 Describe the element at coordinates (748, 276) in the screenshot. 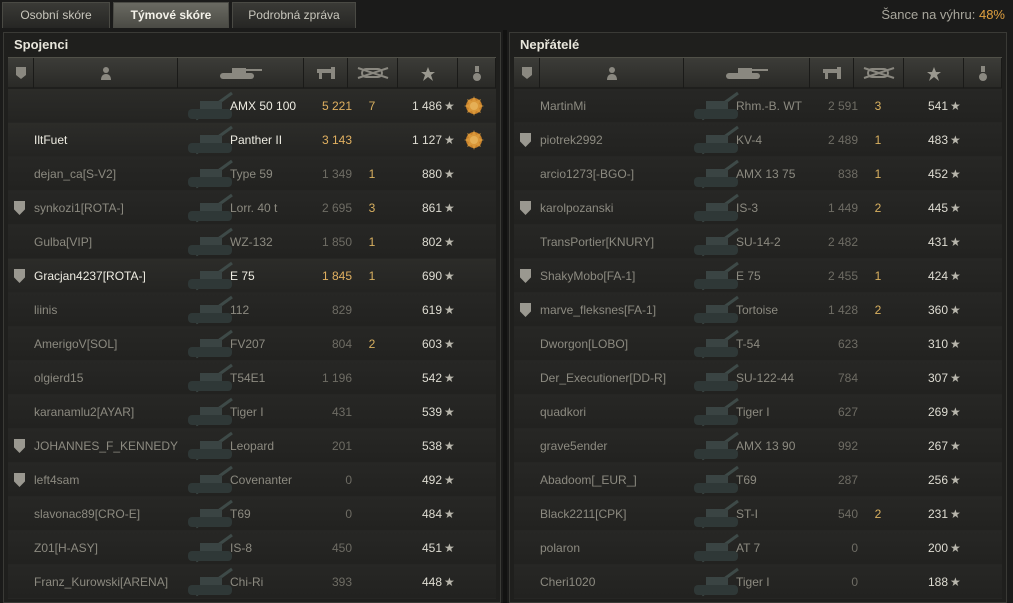

I see `tank-name: E 75` at that location.